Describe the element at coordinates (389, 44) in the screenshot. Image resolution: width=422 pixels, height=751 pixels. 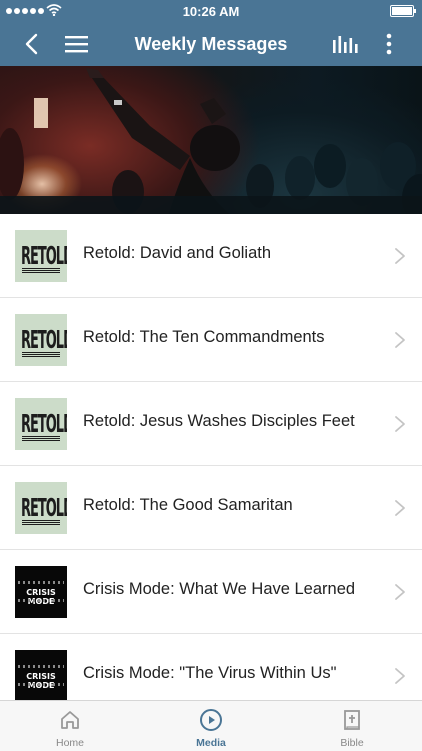
I see `more-options-icon` at that location.